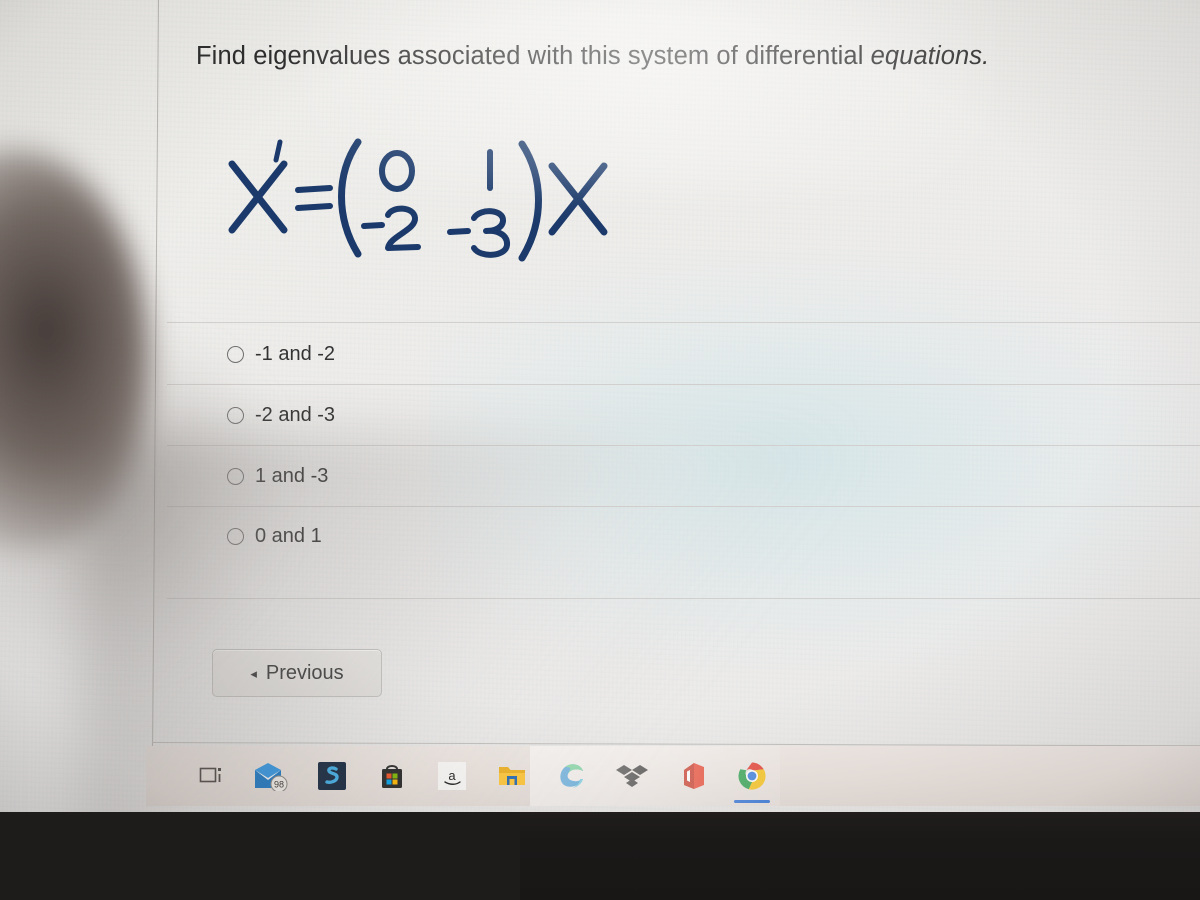 Image resolution: width=1200 pixels, height=900 pixels. I want to click on question-text-italic: equations., so click(930, 56).